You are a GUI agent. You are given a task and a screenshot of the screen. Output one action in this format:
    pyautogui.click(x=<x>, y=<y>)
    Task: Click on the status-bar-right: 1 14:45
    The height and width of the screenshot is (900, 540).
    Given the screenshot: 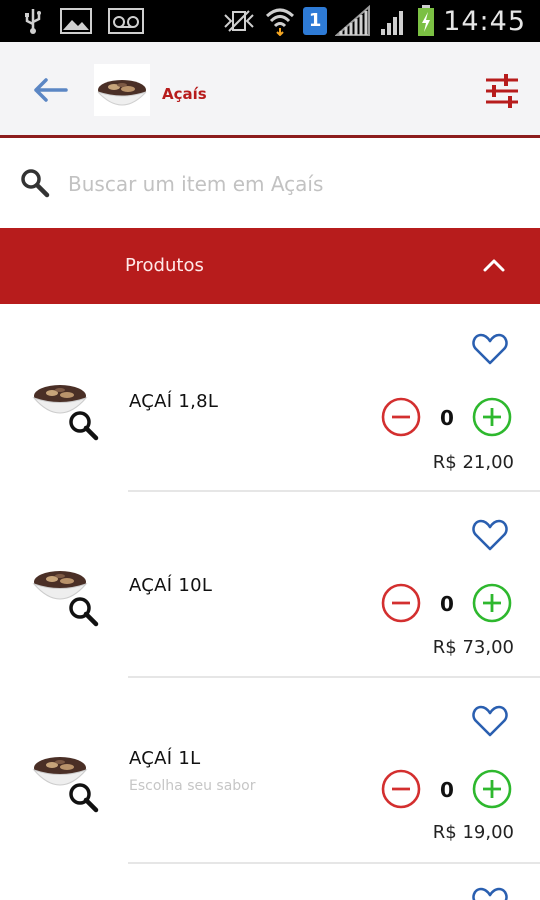 What is the action you would take?
    pyautogui.click(x=373, y=21)
    